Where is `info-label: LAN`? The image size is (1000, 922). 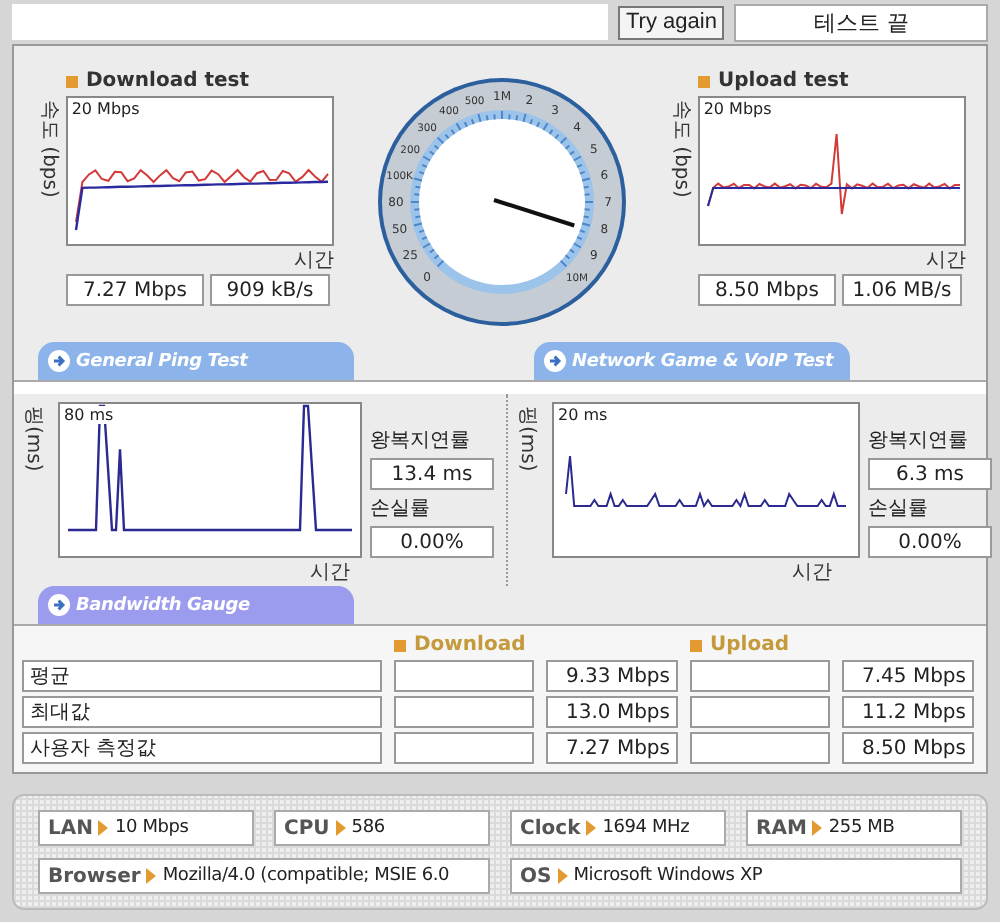 info-label: LAN is located at coordinates (70, 828).